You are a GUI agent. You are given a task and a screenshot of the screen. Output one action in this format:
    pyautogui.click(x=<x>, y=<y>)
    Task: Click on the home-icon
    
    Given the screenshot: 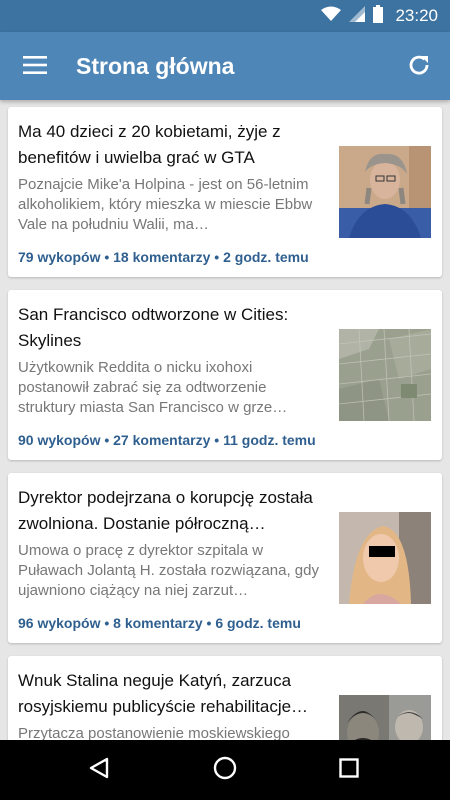 What is the action you would take?
    pyautogui.click(x=225, y=770)
    